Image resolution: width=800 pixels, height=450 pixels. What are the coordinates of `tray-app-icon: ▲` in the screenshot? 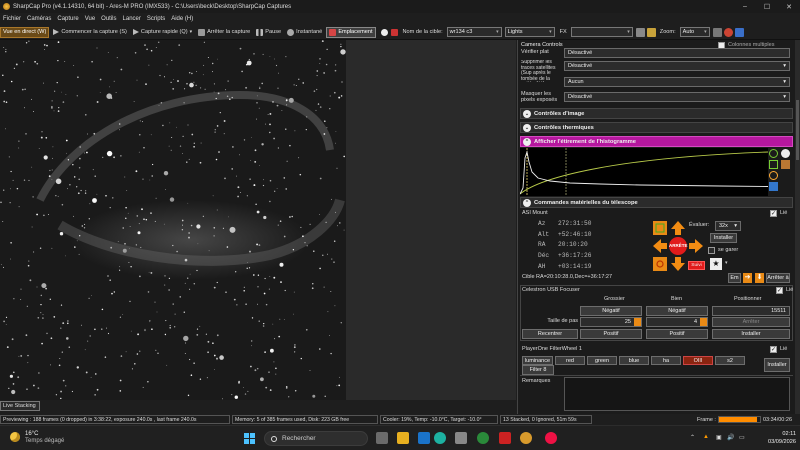 It's located at (706, 437).